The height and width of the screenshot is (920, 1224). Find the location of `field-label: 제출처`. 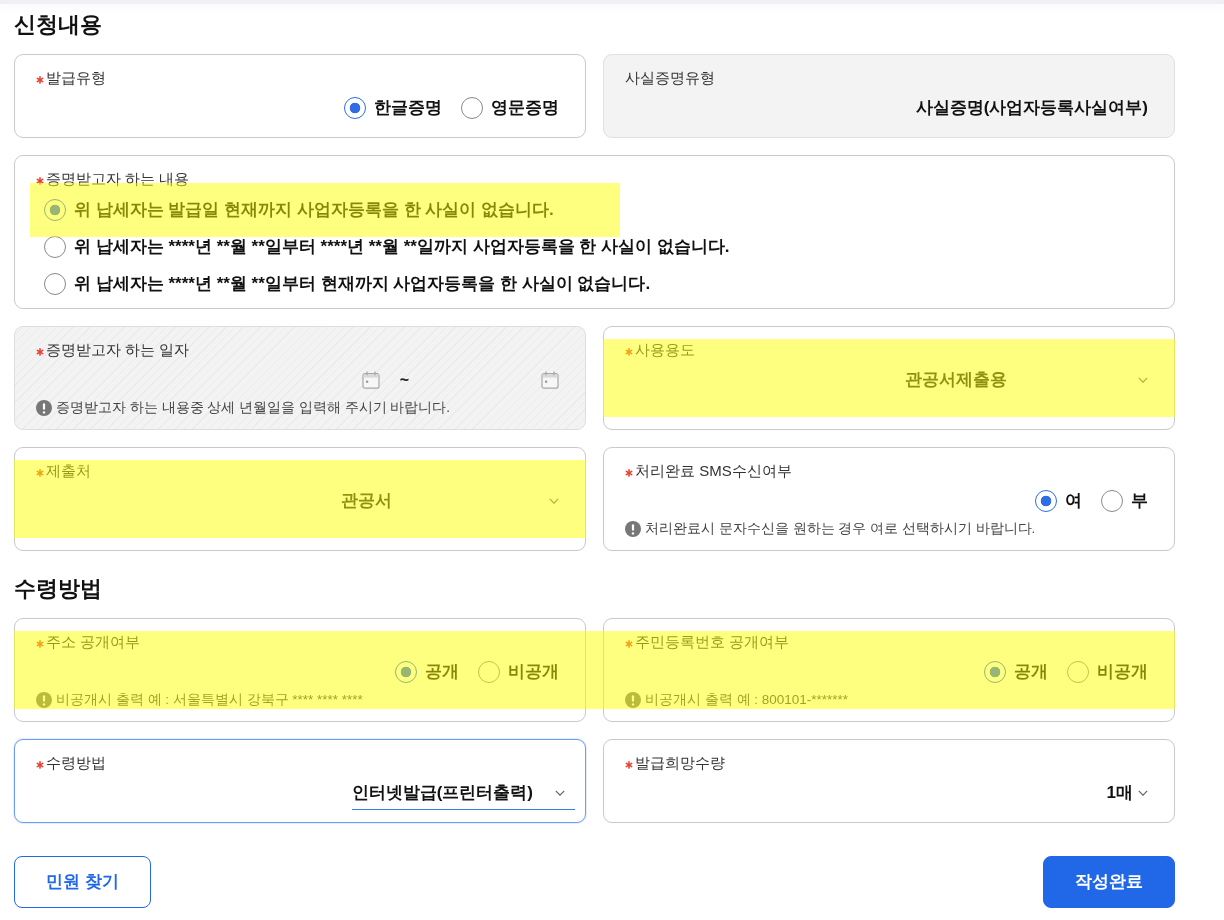

field-label: 제출처 is located at coordinates (68, 471).